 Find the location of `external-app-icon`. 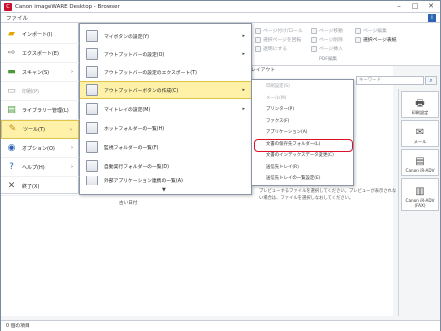

external-app-icon is located at coordinates (92, 180).